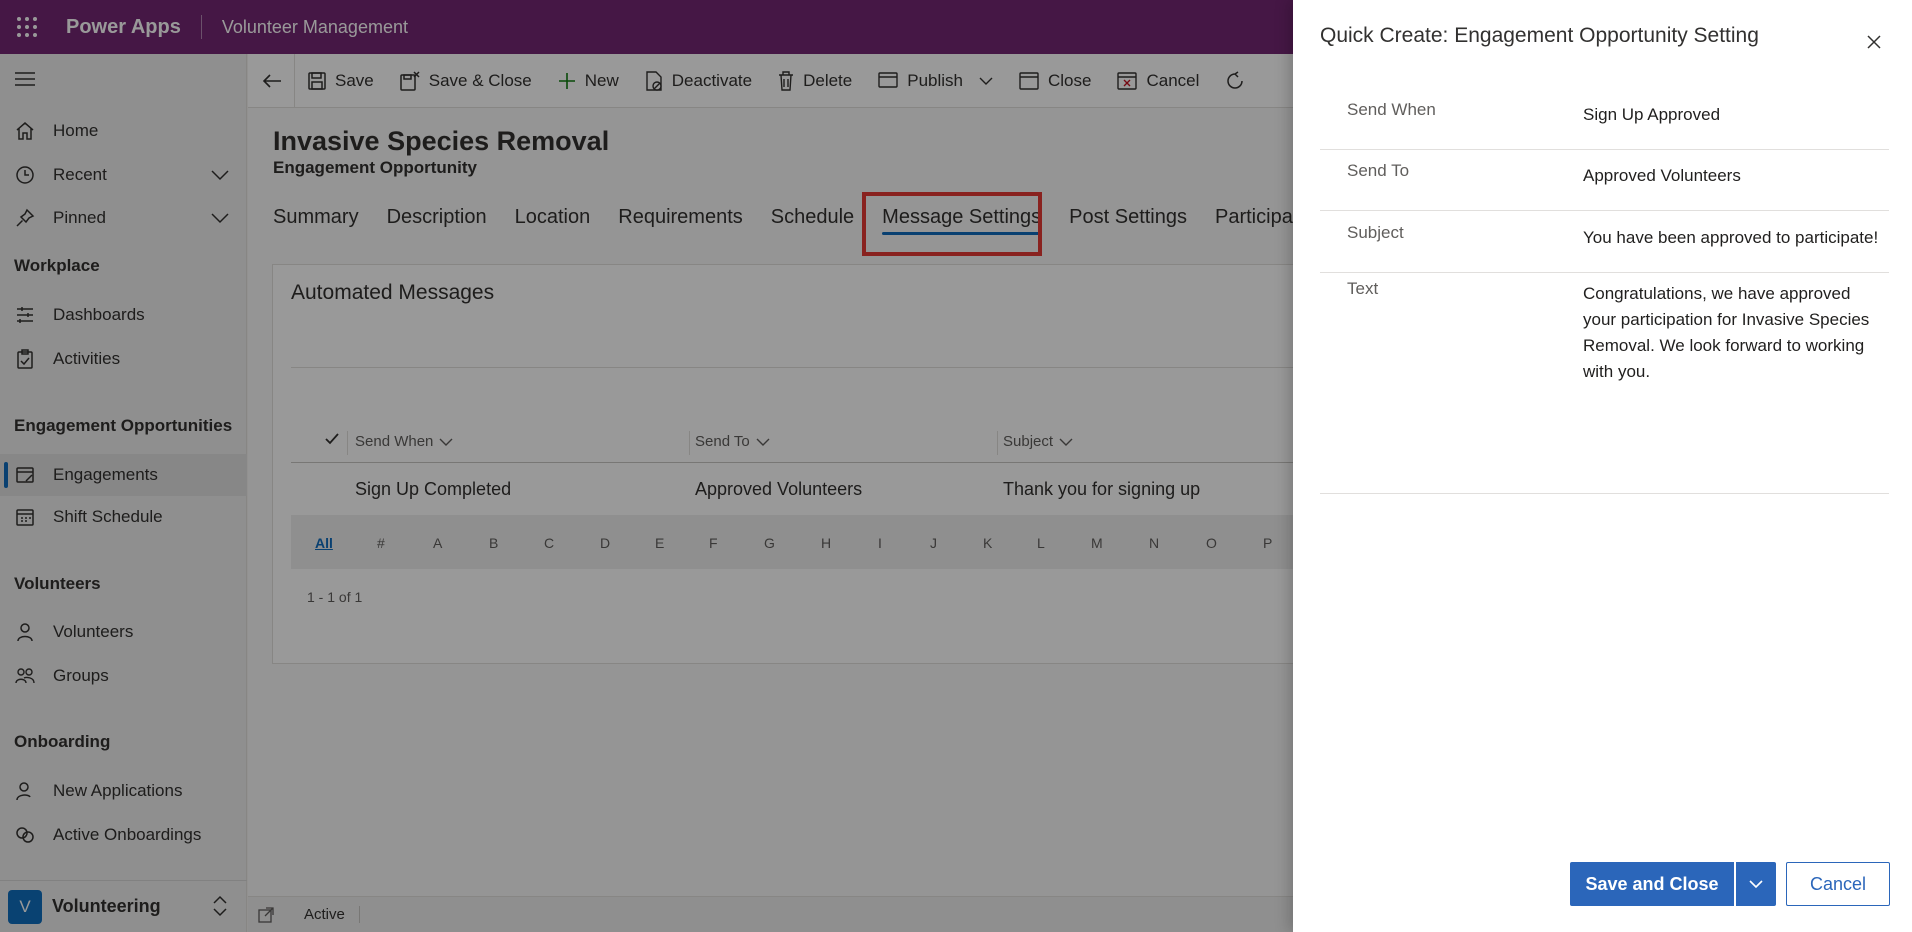  What do you see at coordinates (1874, 42) in the screenshot?
I see `close-icon` at bounding box center [1874, 42].